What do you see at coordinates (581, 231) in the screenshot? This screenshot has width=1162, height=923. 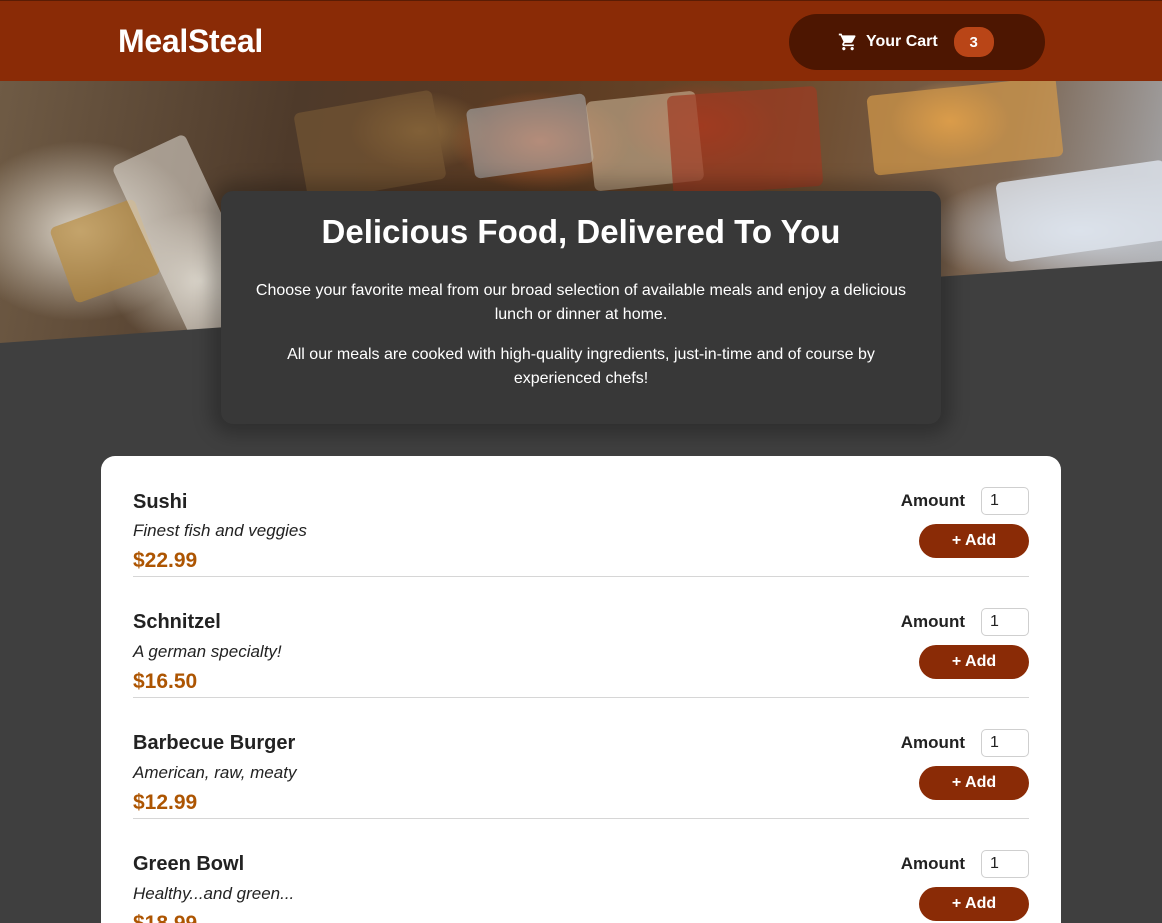 I see `summary-title: Delicious Food, Delivered To You` at bounding box center [581, 231].